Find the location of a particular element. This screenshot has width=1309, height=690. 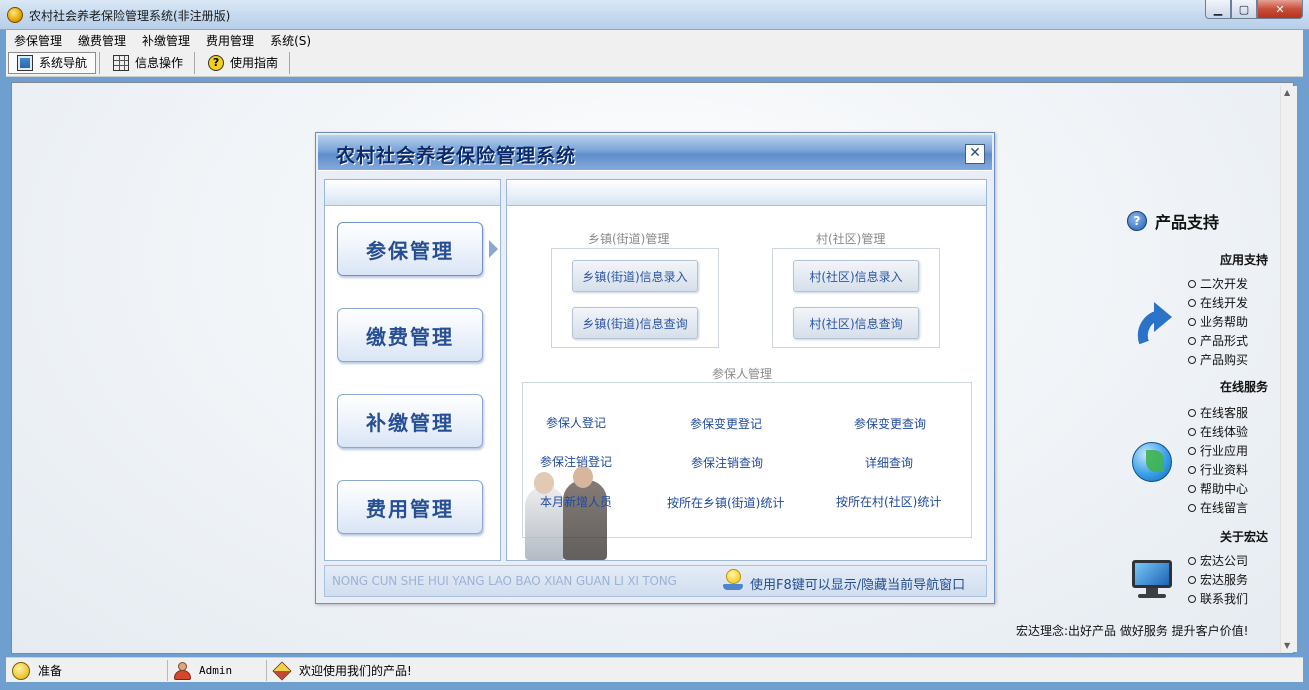

elderly-couple-image is located at coordinates (572, 512).